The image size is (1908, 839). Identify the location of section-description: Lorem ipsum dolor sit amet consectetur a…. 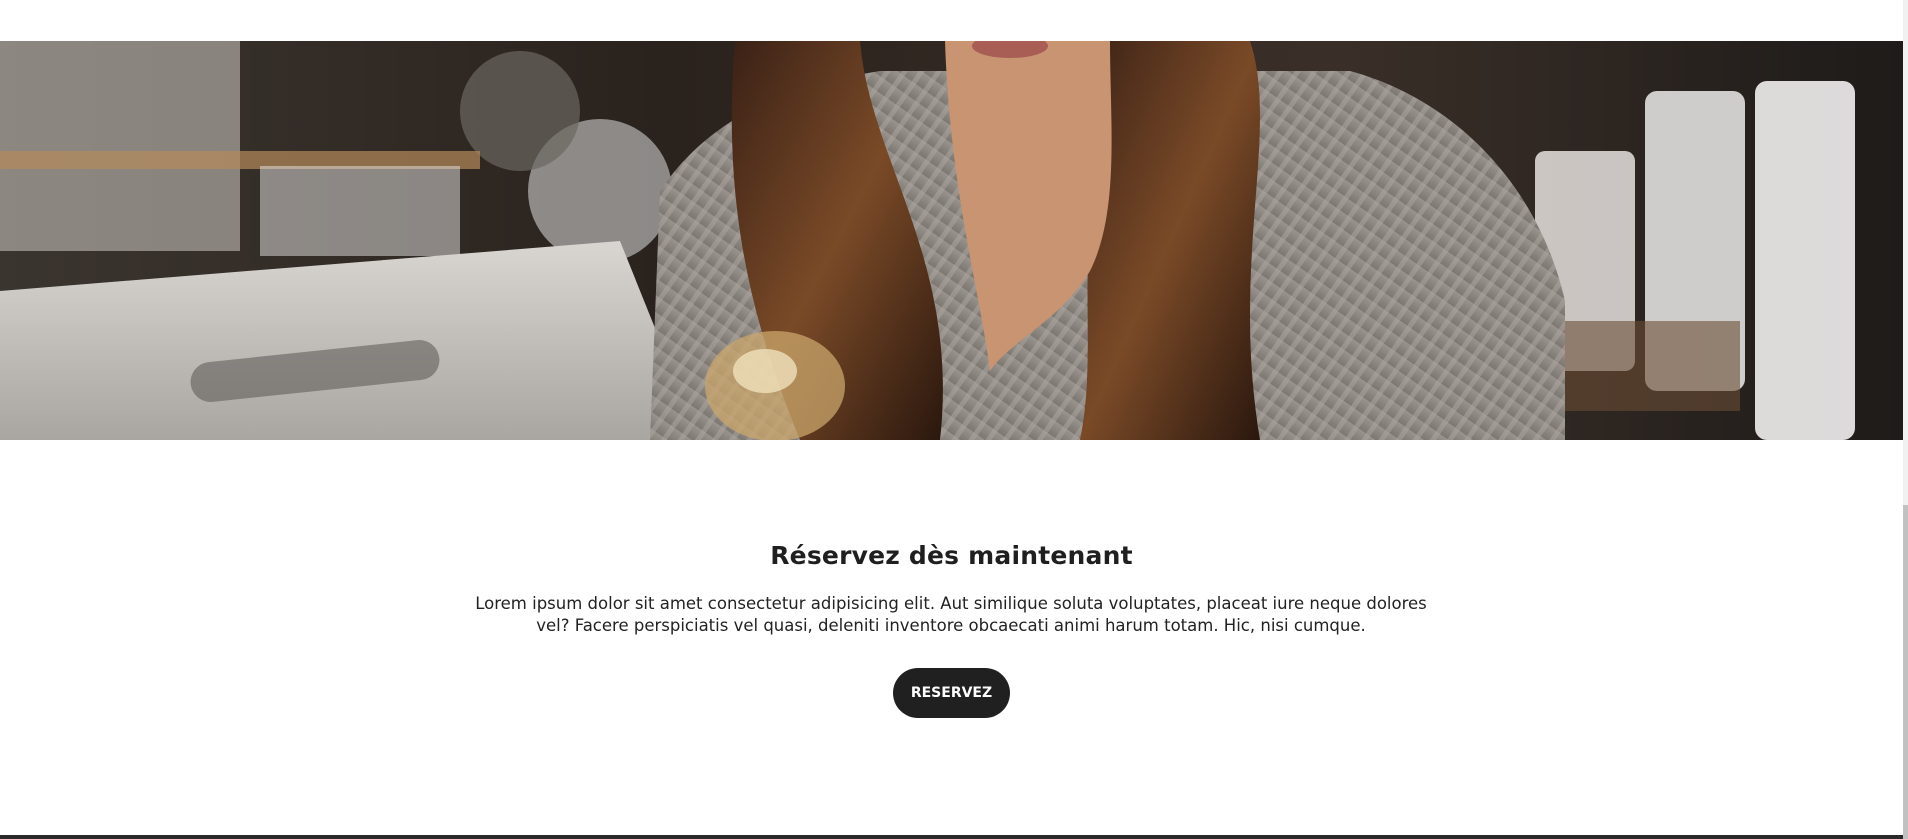
(951, 614).